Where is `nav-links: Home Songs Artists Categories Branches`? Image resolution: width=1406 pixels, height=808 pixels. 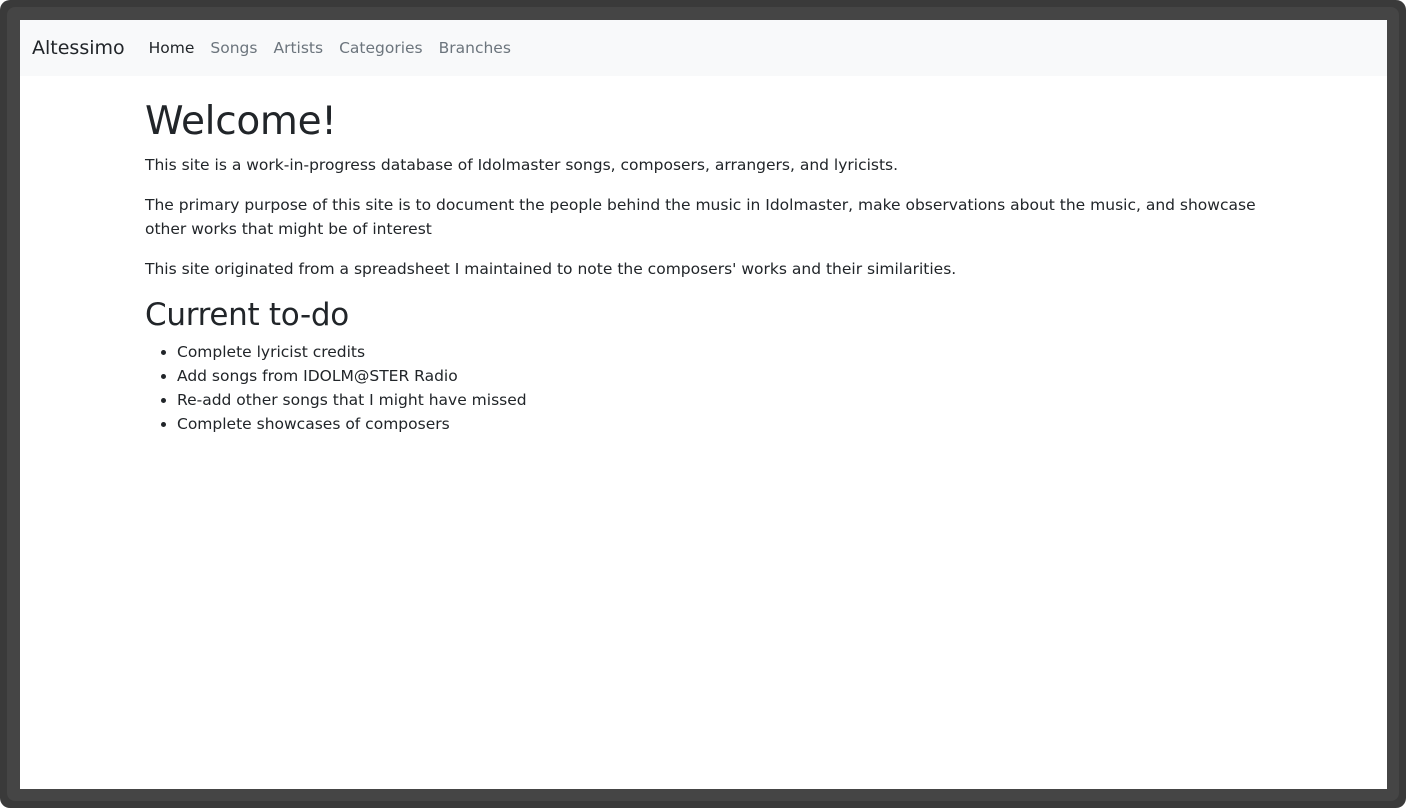
nav-links: Home Songs Artists Categories Branches is located at coordinates (330, 48).